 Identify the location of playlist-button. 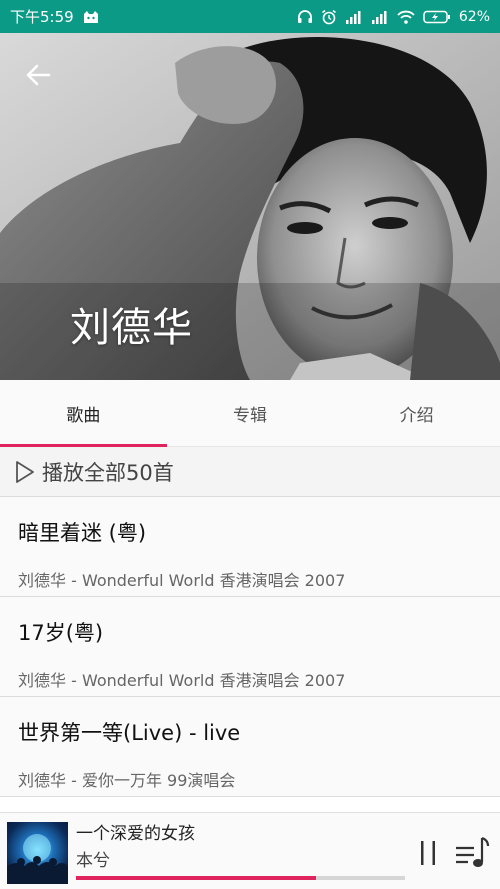
(472, 853).